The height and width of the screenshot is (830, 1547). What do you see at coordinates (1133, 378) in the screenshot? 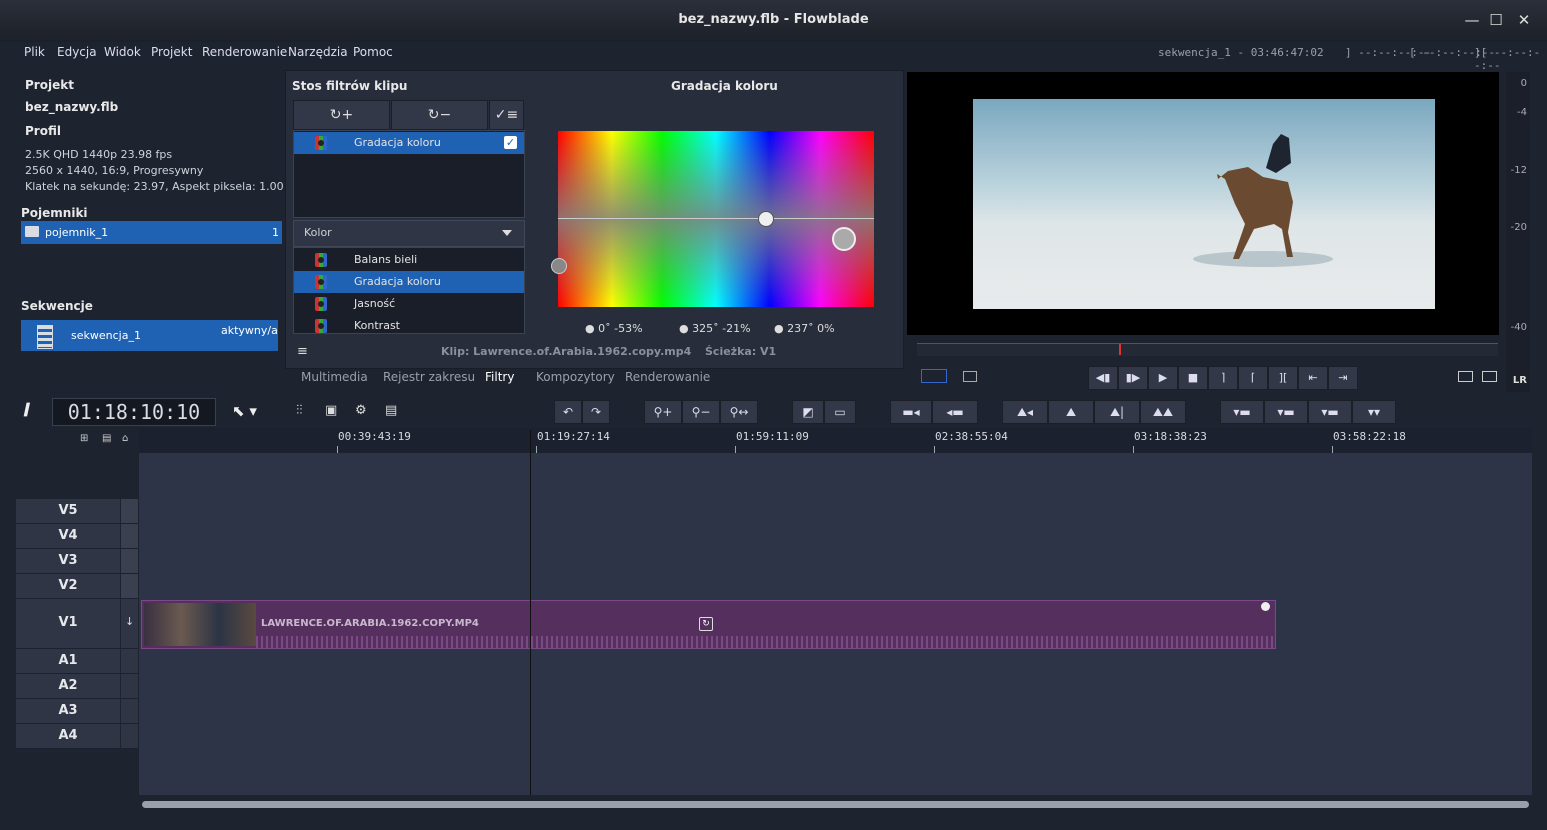
I see `next-frame-button: ▮▶` at bounding box center [1133, 378].